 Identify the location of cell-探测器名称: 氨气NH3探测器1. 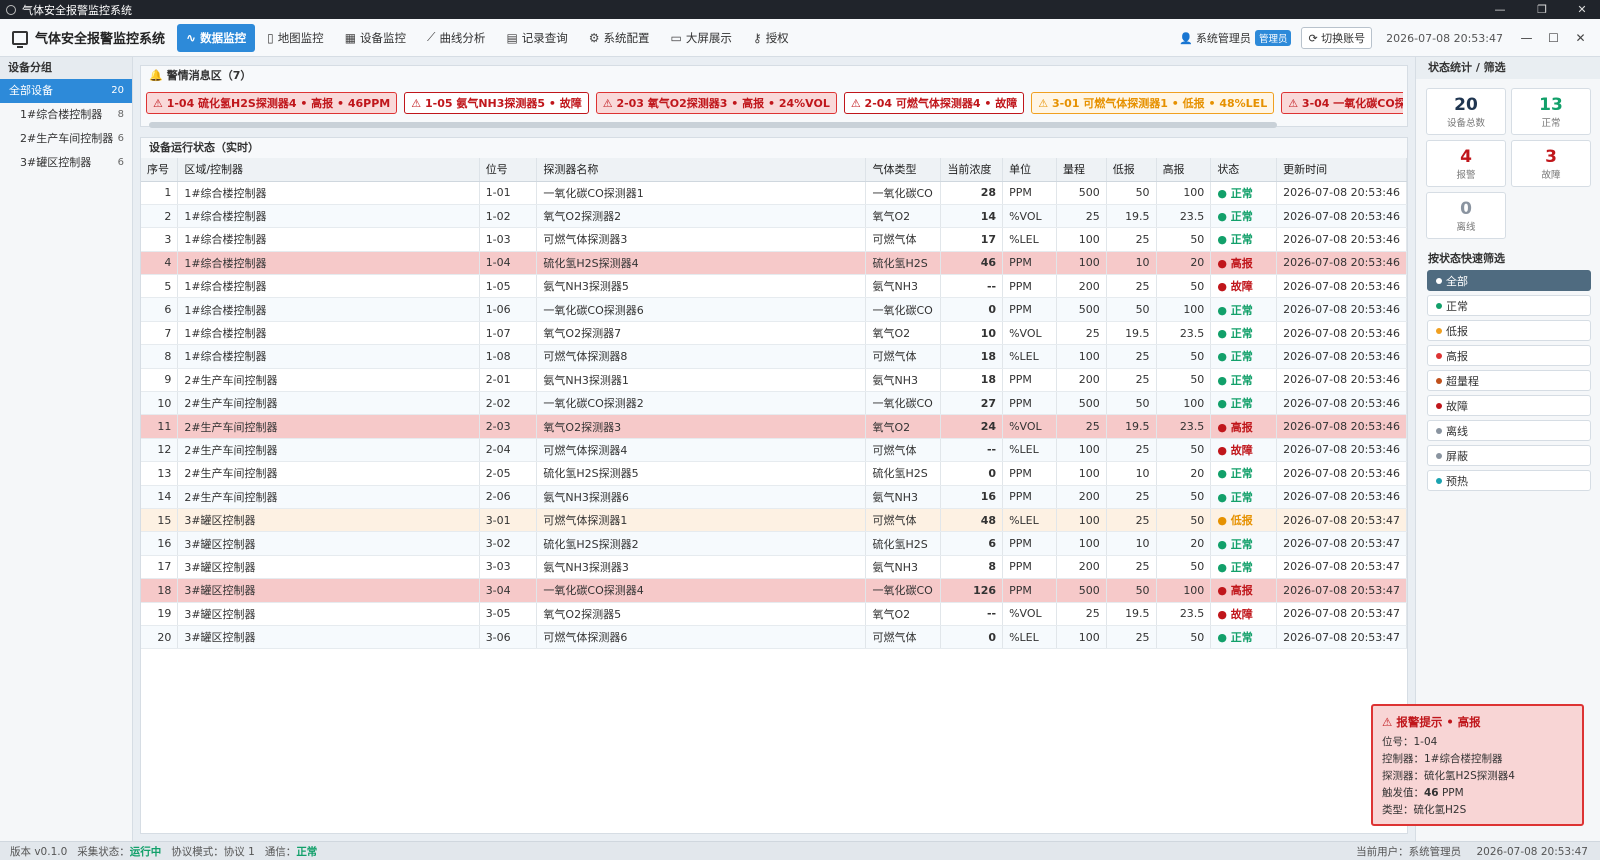
(701, 380).